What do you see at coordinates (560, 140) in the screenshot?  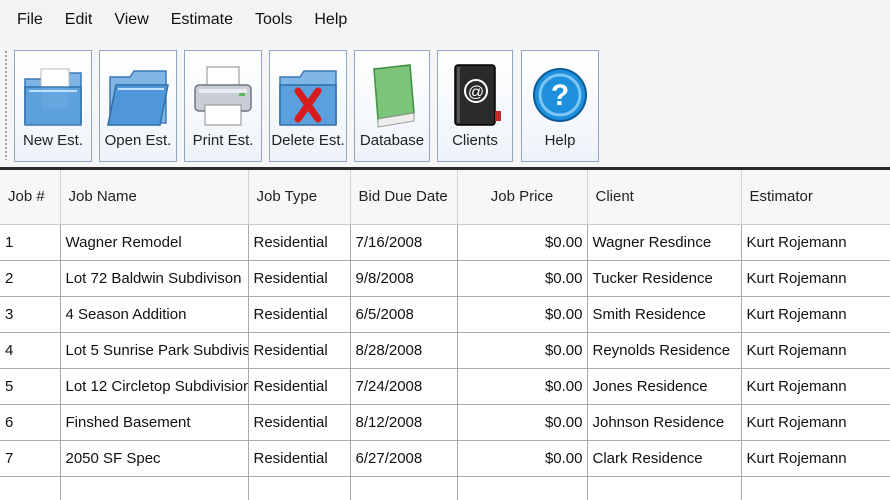 I see `help-label: Help` at bounding box center [560, 140].